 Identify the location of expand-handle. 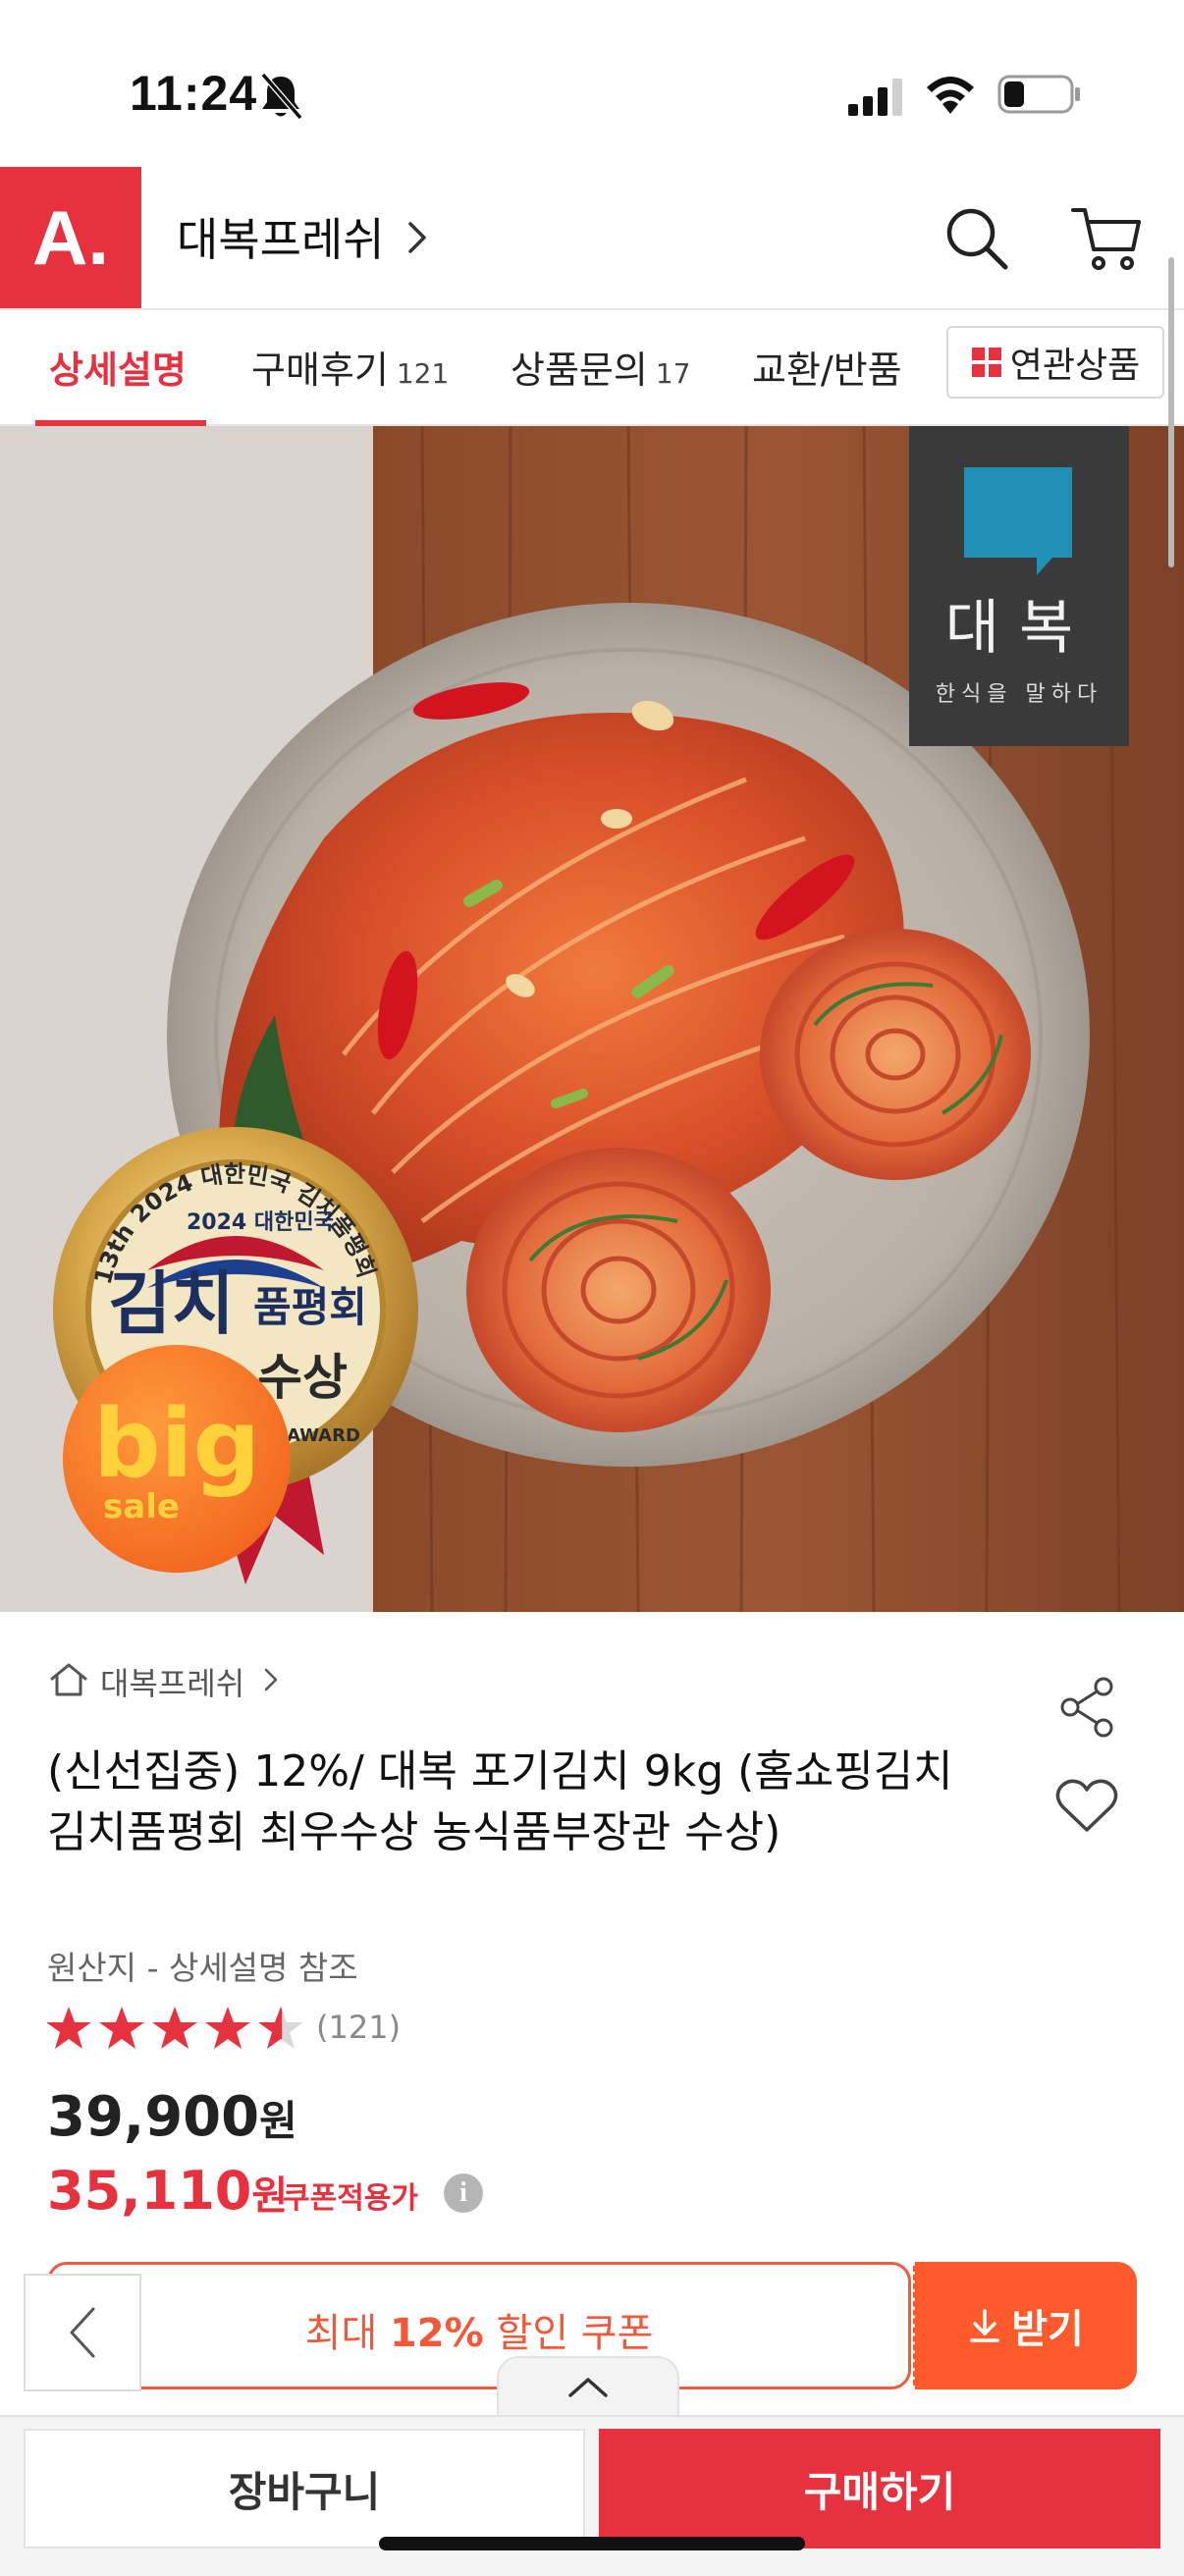
(588, 2386).